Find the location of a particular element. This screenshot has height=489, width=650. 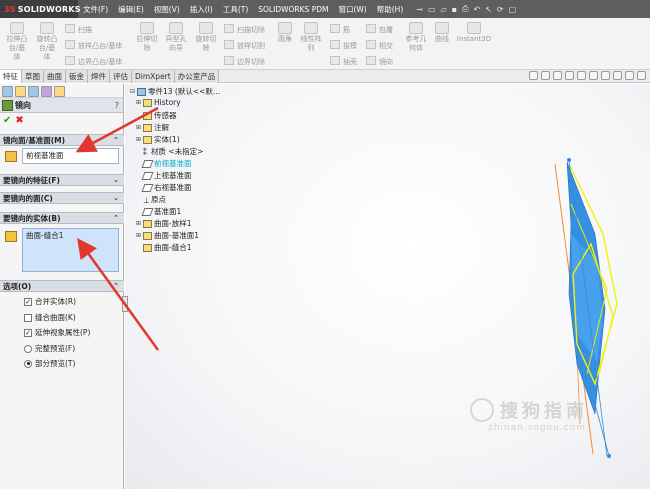

boundary-boss-button: 边界凸台/基体 is located at coordinates (93, 61).